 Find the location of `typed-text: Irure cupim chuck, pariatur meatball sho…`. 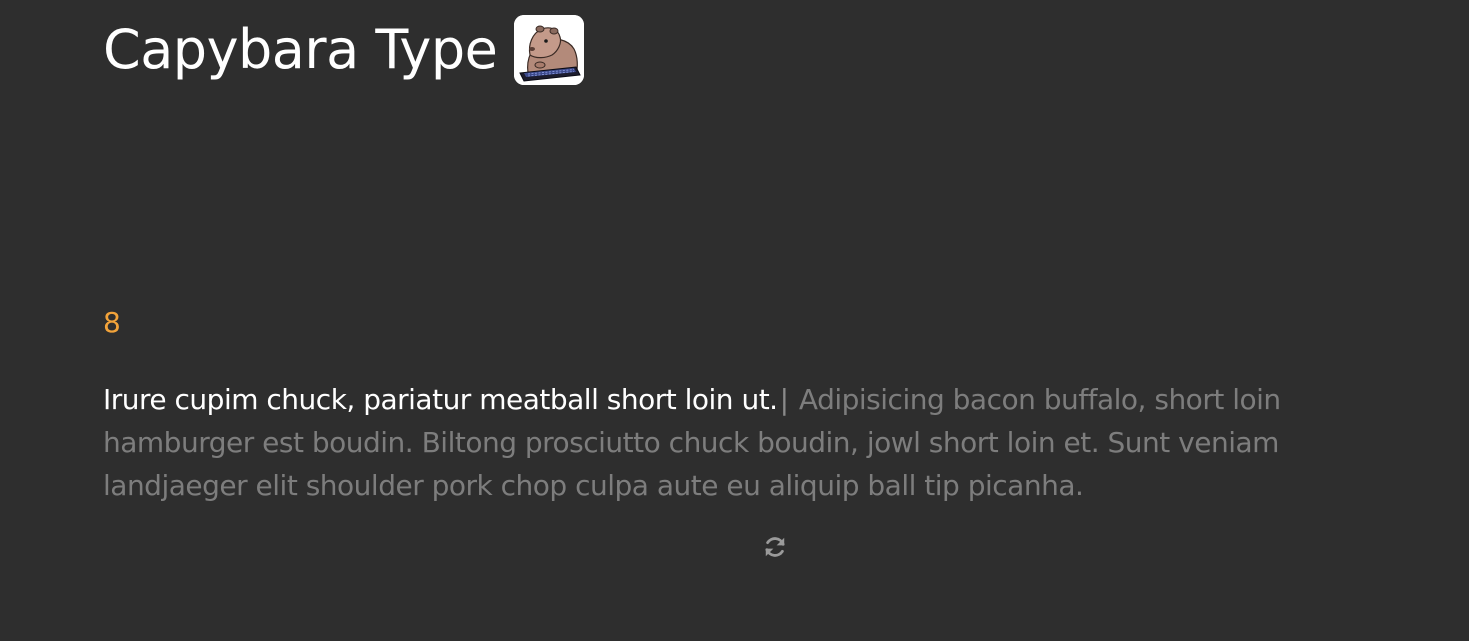

typed-text: Irure cupim chuck, pariatur meatball sho… is located at coordinates (440, 399).